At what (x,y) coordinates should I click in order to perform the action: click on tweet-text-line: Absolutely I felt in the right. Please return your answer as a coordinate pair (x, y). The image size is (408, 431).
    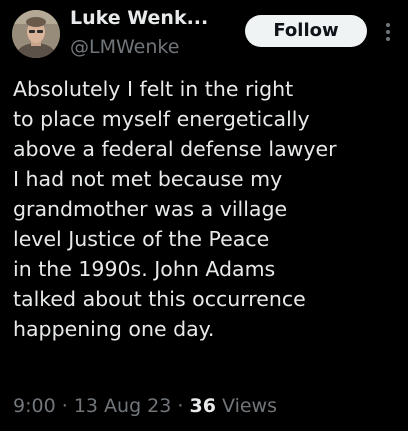
    Looking at the image, I should click on (153, 89).